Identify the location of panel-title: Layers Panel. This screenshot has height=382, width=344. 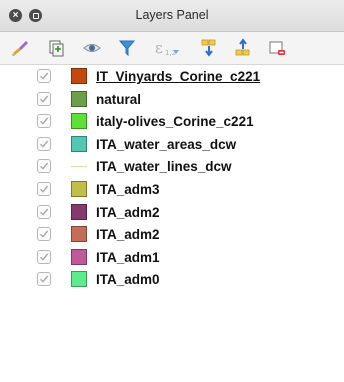
(172, 15).